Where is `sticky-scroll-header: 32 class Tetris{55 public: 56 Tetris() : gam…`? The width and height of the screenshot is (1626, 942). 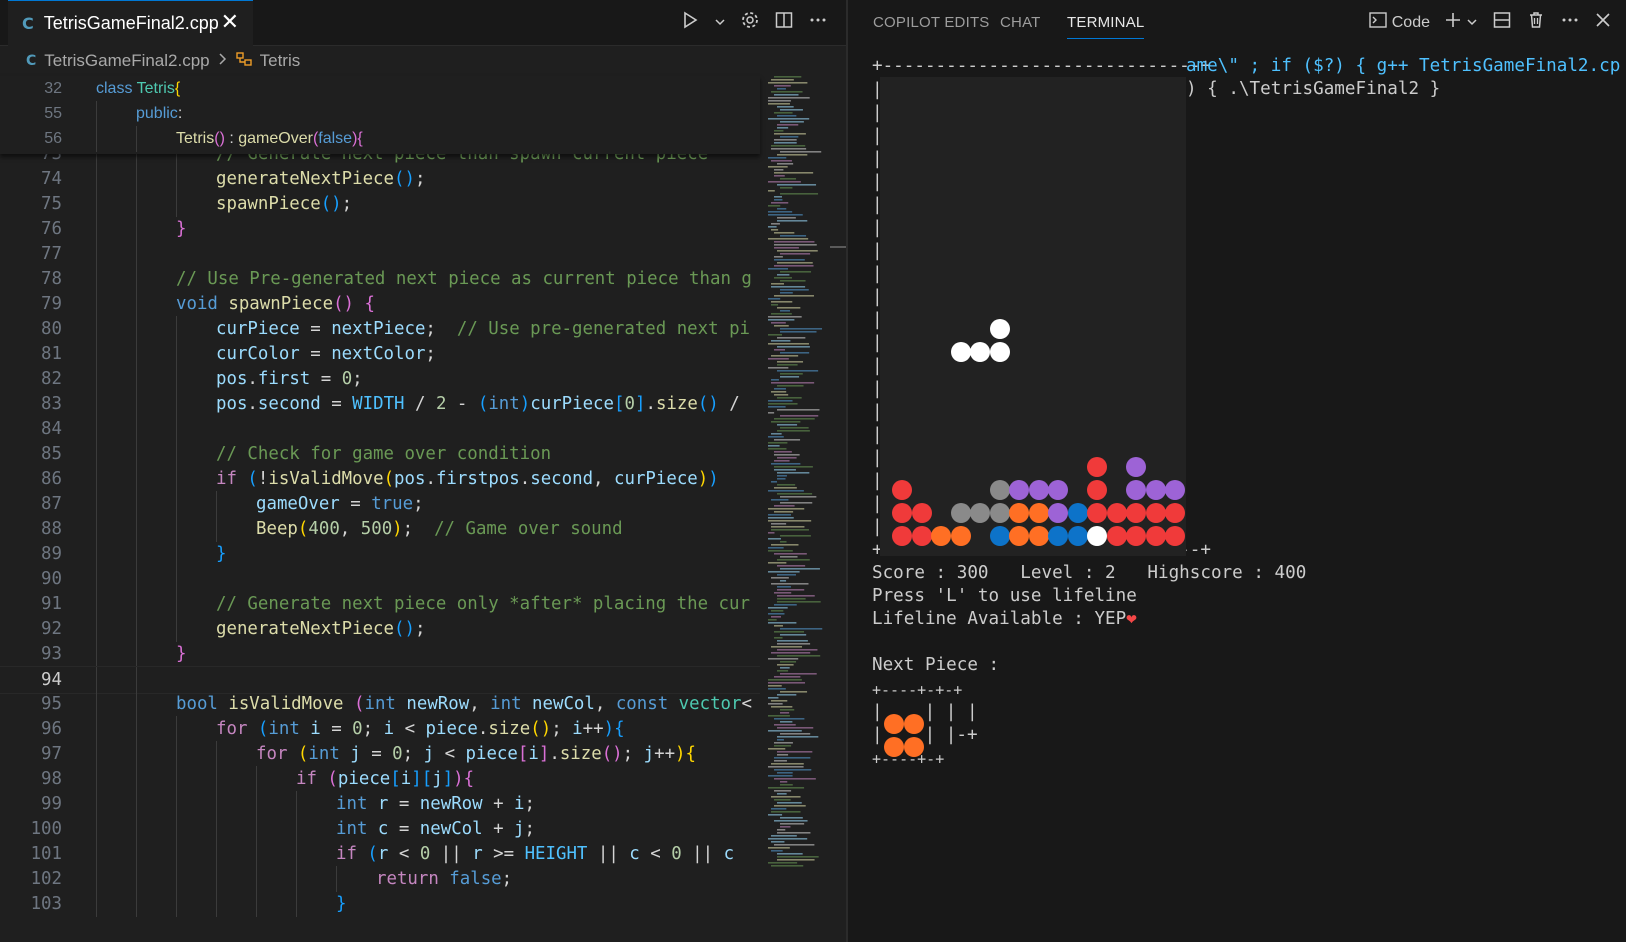
sticky-scroll-header: 32 class Tetris{55 public: 56 Tetris() : gam… is located at coordinates (380, 115).